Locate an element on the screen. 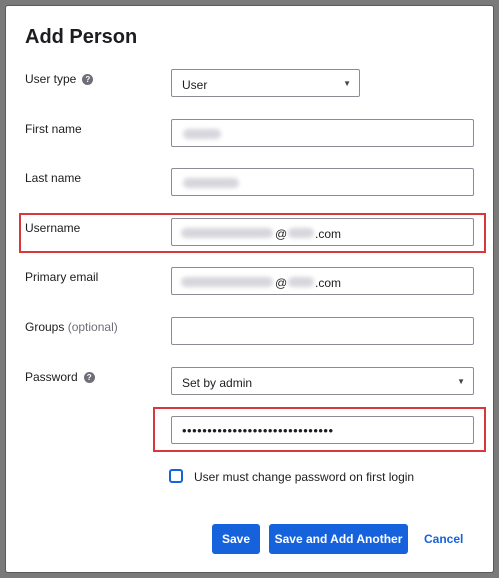 The image size is (499, 578). password-label: Password? is located at coordinates (60, 377).